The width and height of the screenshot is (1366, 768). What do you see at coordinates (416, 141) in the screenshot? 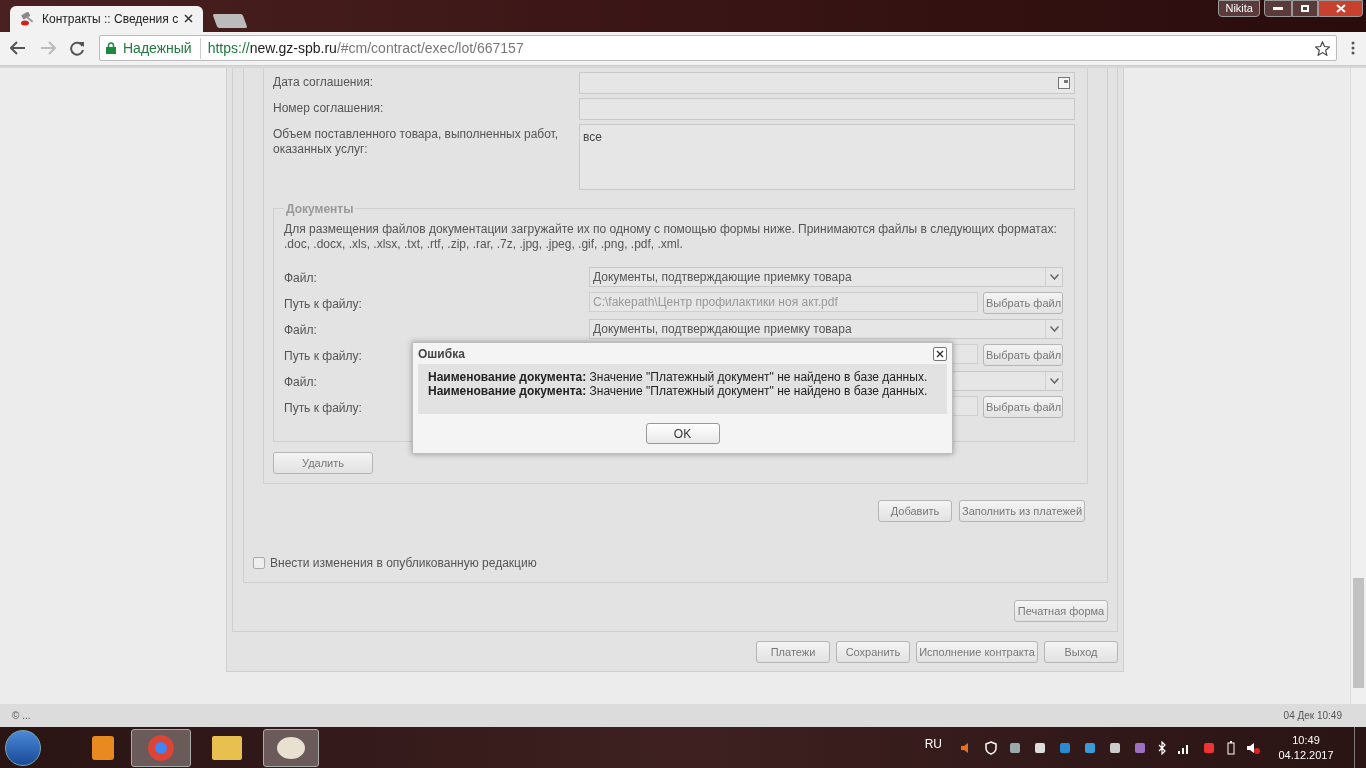
I see `field-label: Объем поставленного товара, выполненных работ, оказанных услуг:` at bounding box center [416, 141].